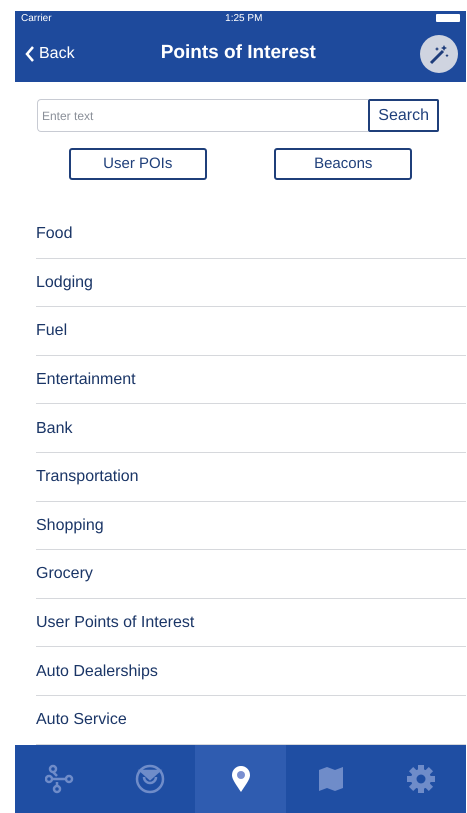 The image size is (467, 813). What do you see at coordinates (54, 234) in the screenshot?
I see `category-item: Food` at bounding box center [54, 234].